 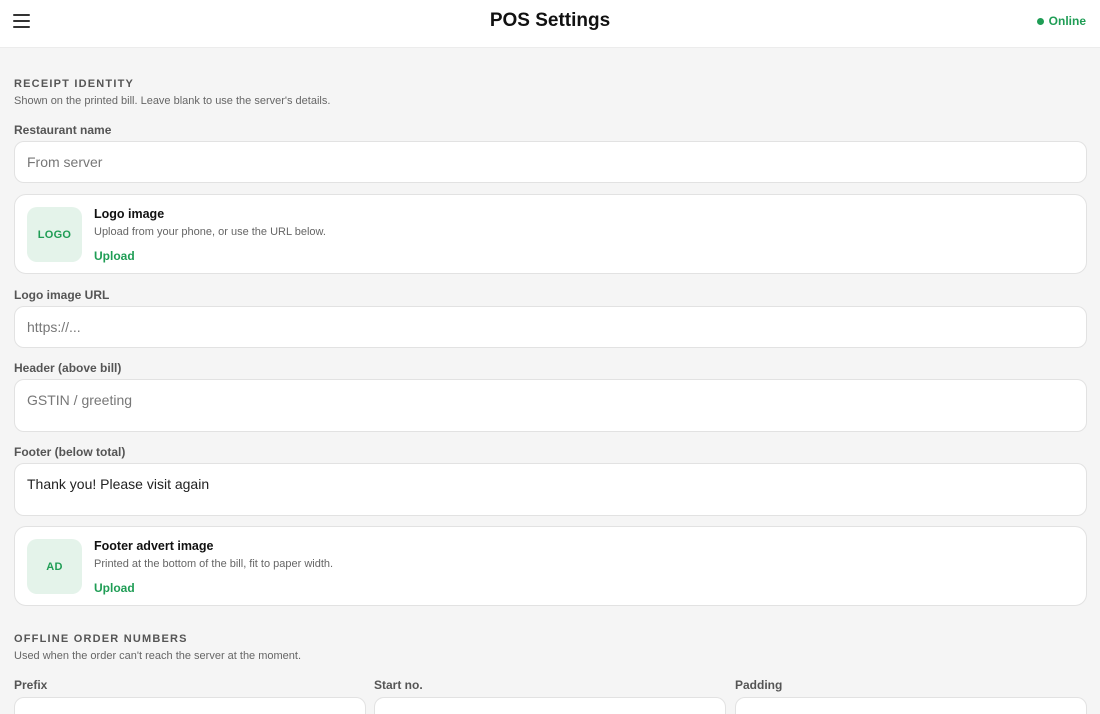 I want to click on section-title-offline-order-numbers: OFFLINE ORDER NUMBERS, so click(x=101, y=639).